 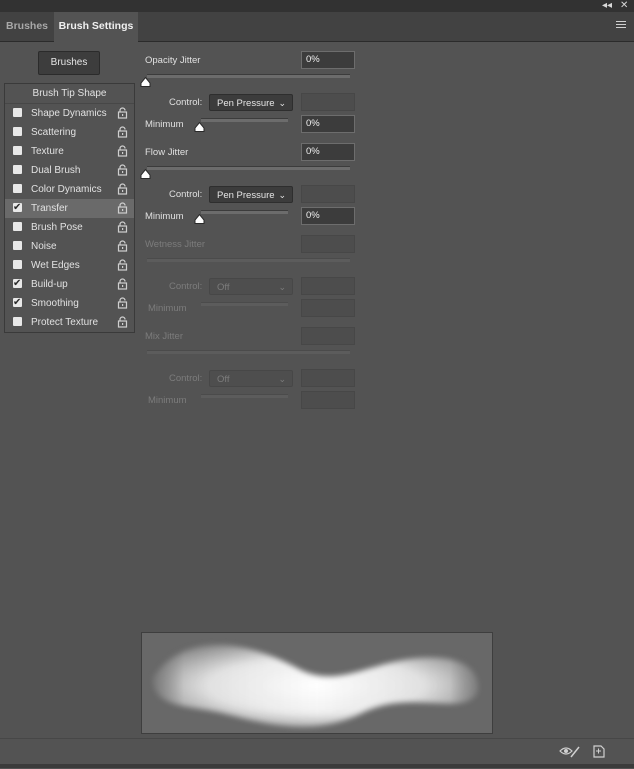 What do you see at coordinates (223, 379) in the screenshot?
I see `mix-control-value: Off` at bounding box center [223, 379].